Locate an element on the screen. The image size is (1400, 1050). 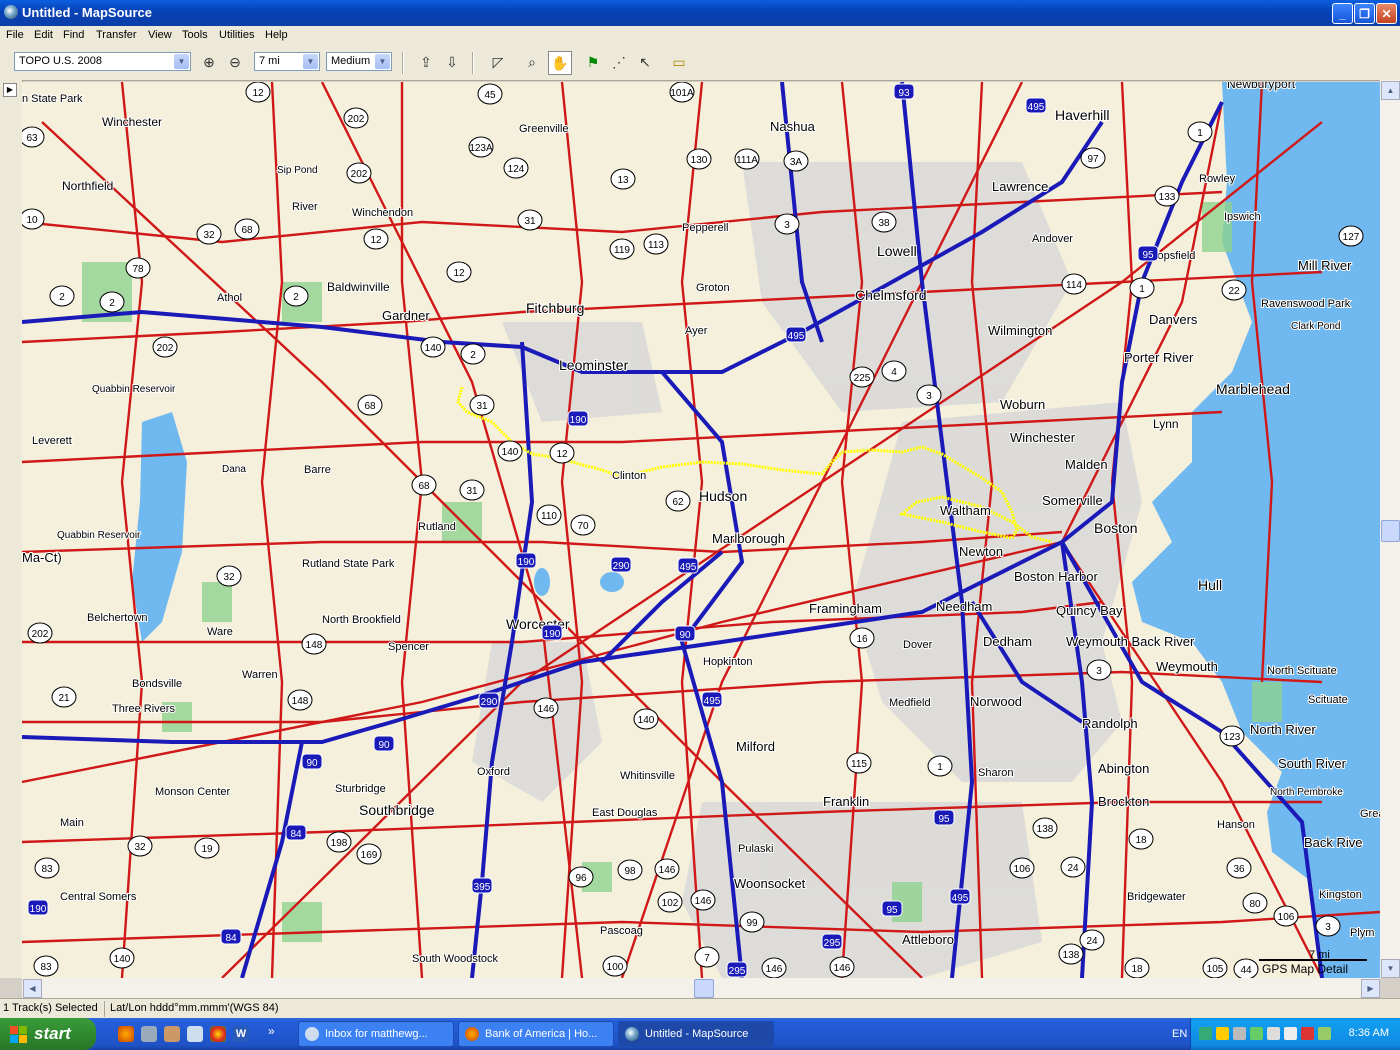
chrome-quicklaunch-icon is located at coordinates (218, 1034).